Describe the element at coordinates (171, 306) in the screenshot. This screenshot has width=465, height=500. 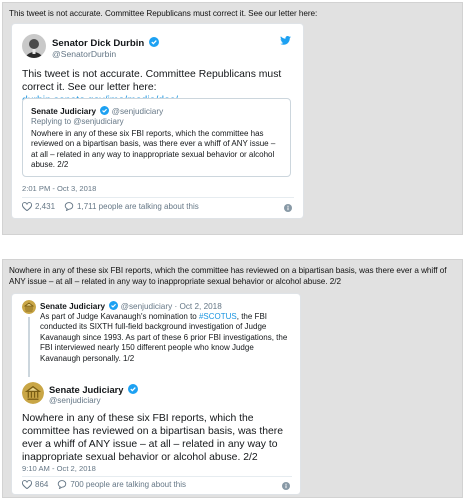
I see `parent-author-handle: @senjudiciary · Oct 2, 2018` at that location.